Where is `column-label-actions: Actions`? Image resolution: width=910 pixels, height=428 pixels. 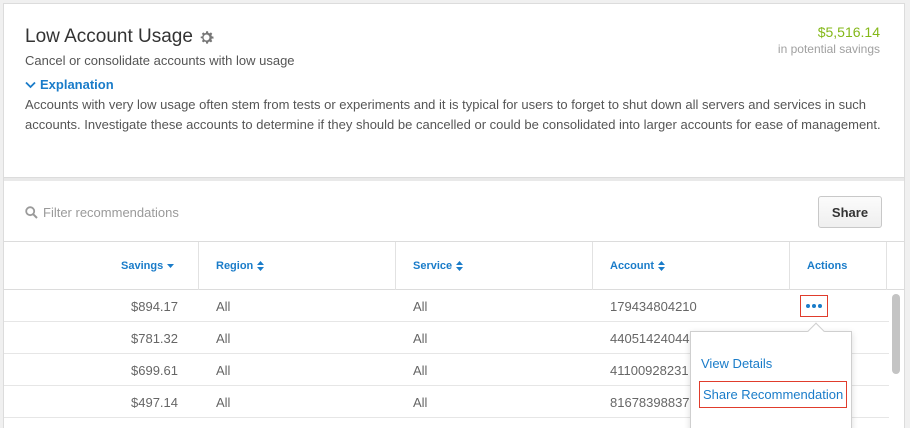 column-label-actions: Actions is located at coordinates (827, 266).